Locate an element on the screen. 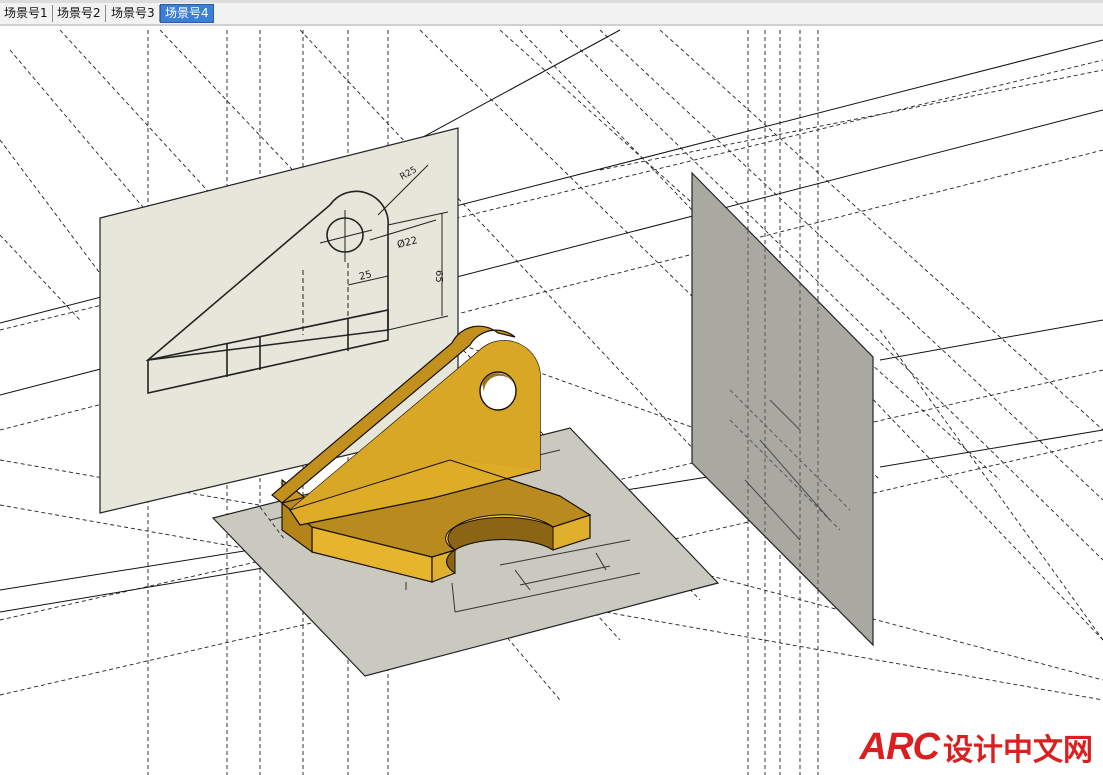 This screenshot has width=1103, height=775. scene-tab-bar: 场景号1 场景号2 场景号3 场景号4 is located at coordinates (551, 14).